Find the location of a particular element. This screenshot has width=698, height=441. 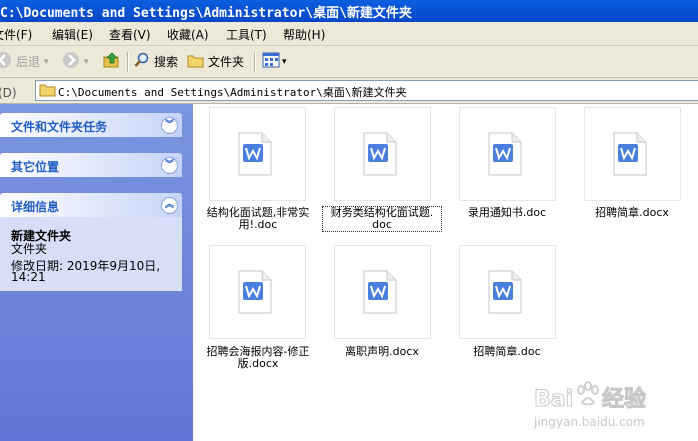

forward-button: ▾ is located at coordinates (75, 61).